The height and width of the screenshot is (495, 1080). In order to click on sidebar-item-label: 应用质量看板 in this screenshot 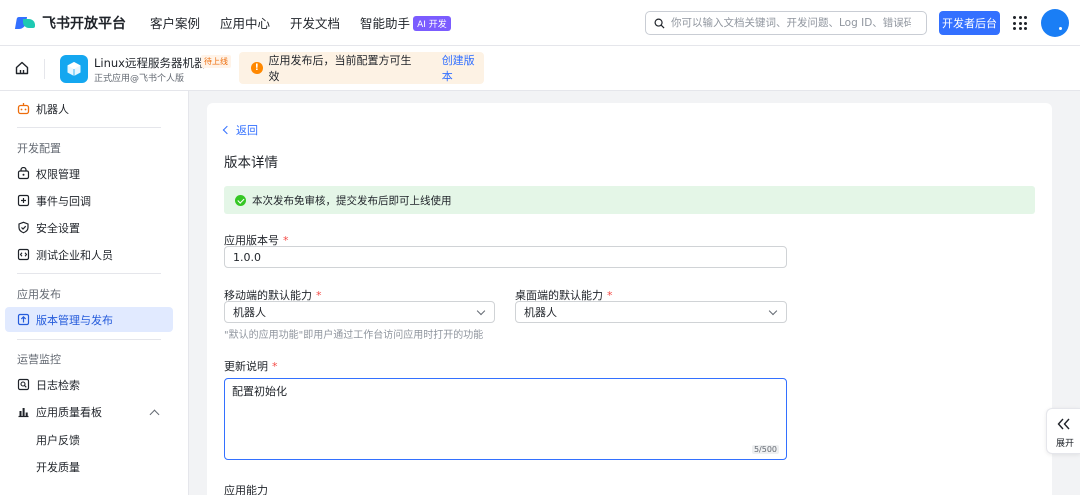, I will do `click(69, 412)`.